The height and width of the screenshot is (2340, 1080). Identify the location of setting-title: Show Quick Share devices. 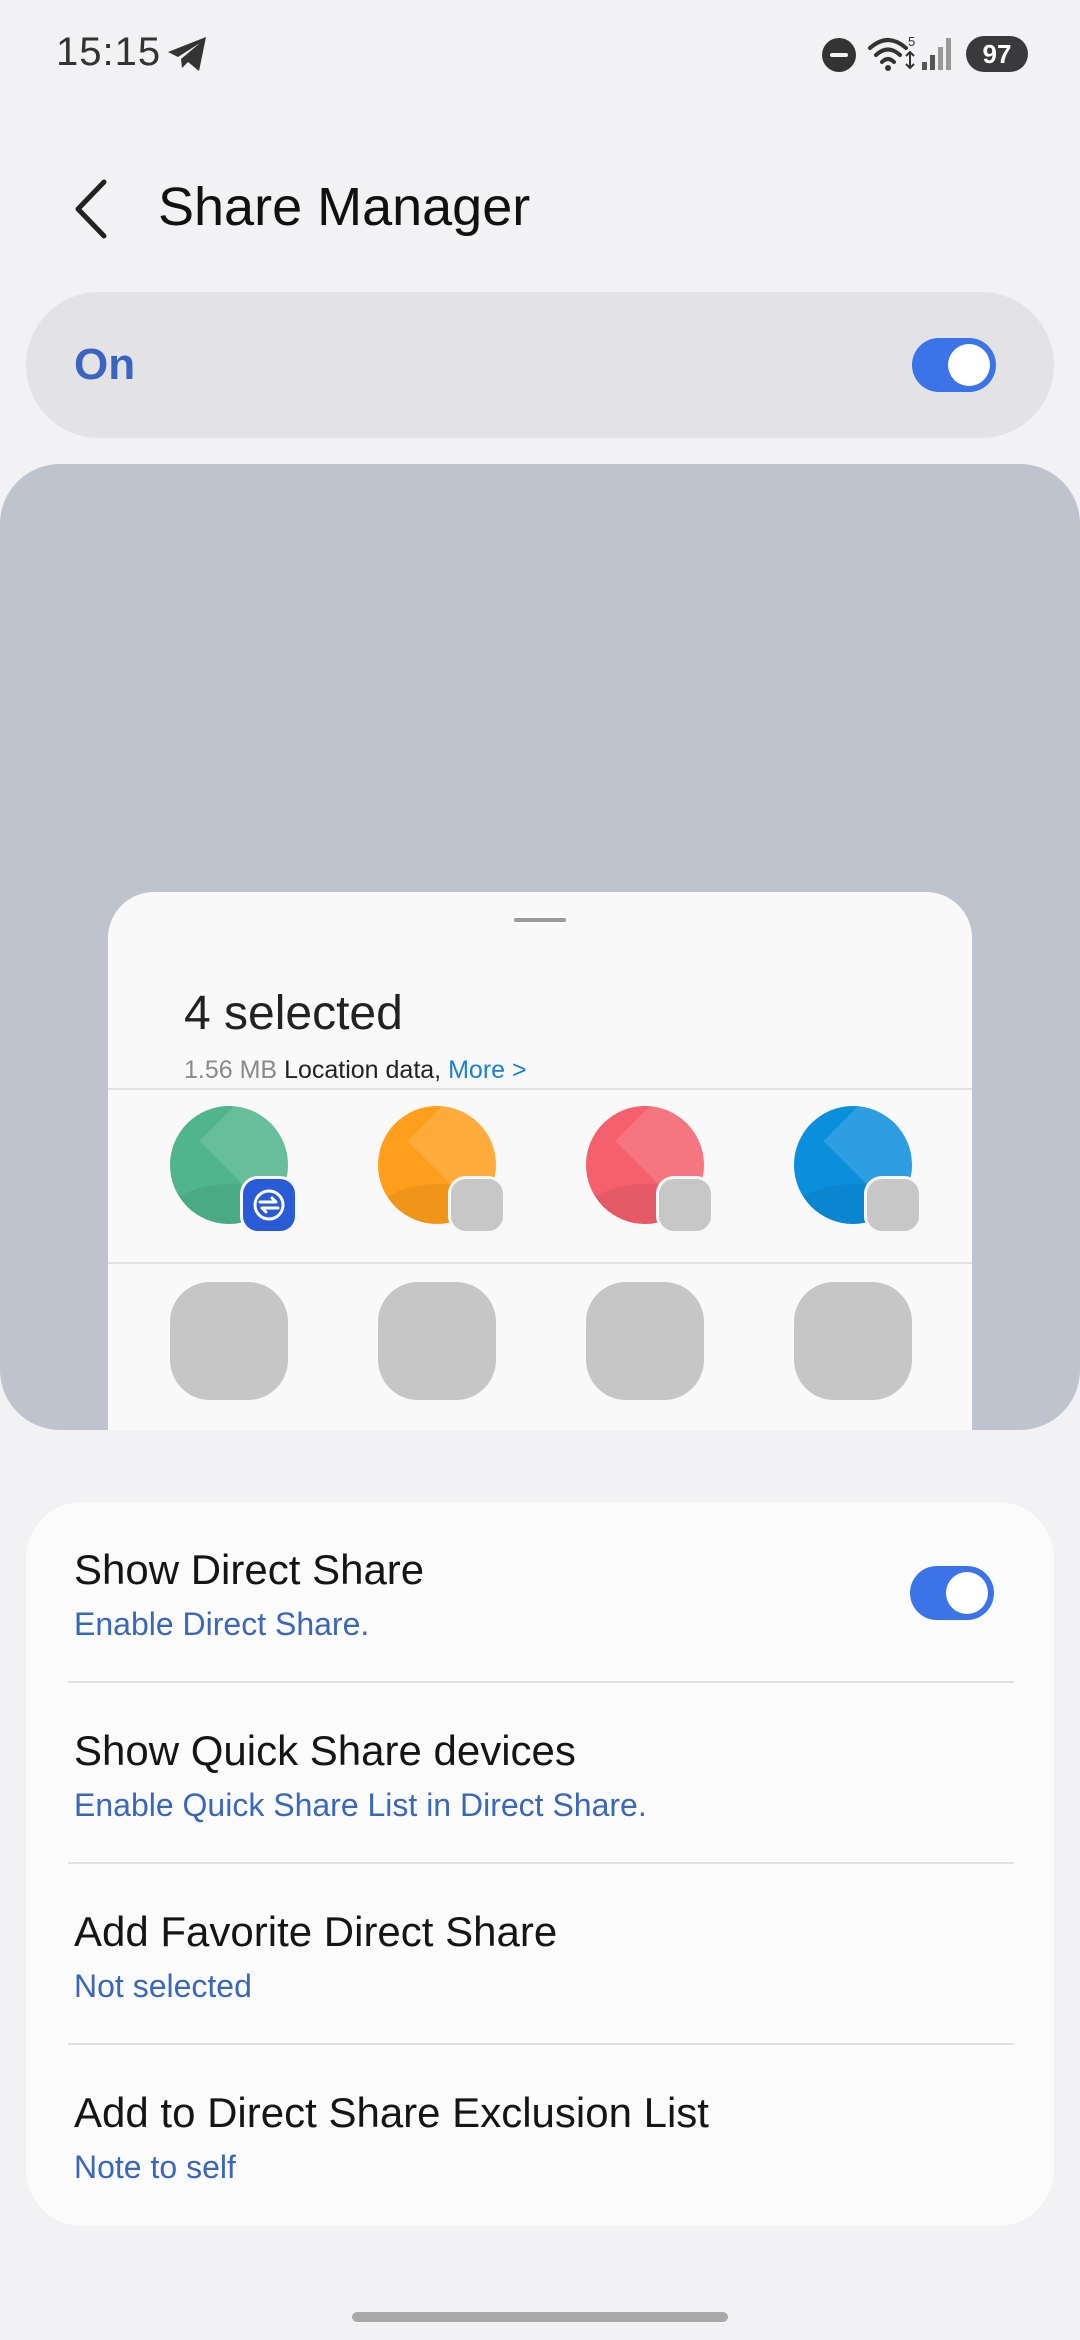
(325, 1750).